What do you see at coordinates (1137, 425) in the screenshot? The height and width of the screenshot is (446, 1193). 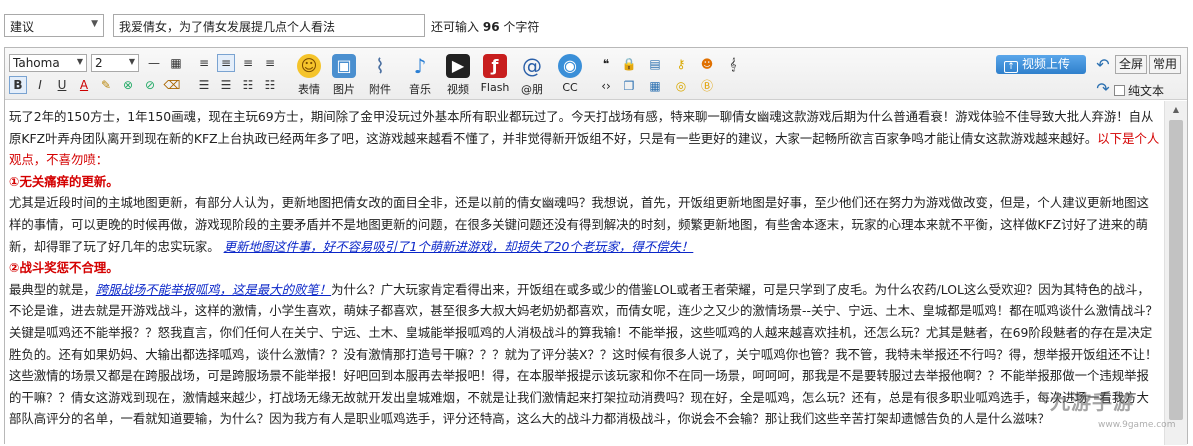 I see `watermark-url: www.9game.com` at bounding box center [1137, 425].